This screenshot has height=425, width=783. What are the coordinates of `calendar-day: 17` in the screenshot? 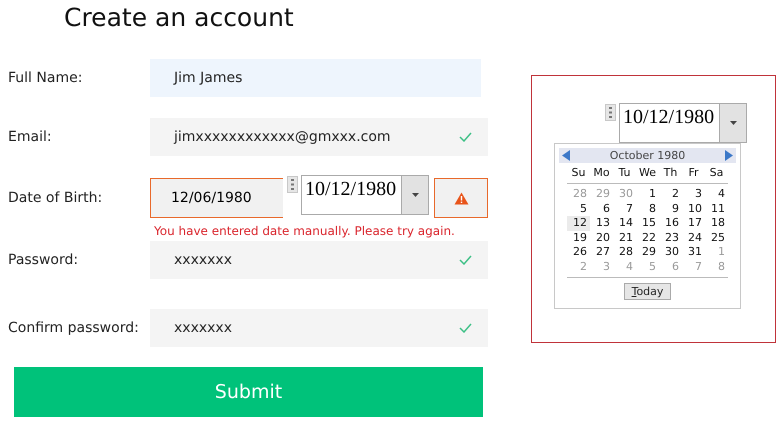 It's located at (693, 223).